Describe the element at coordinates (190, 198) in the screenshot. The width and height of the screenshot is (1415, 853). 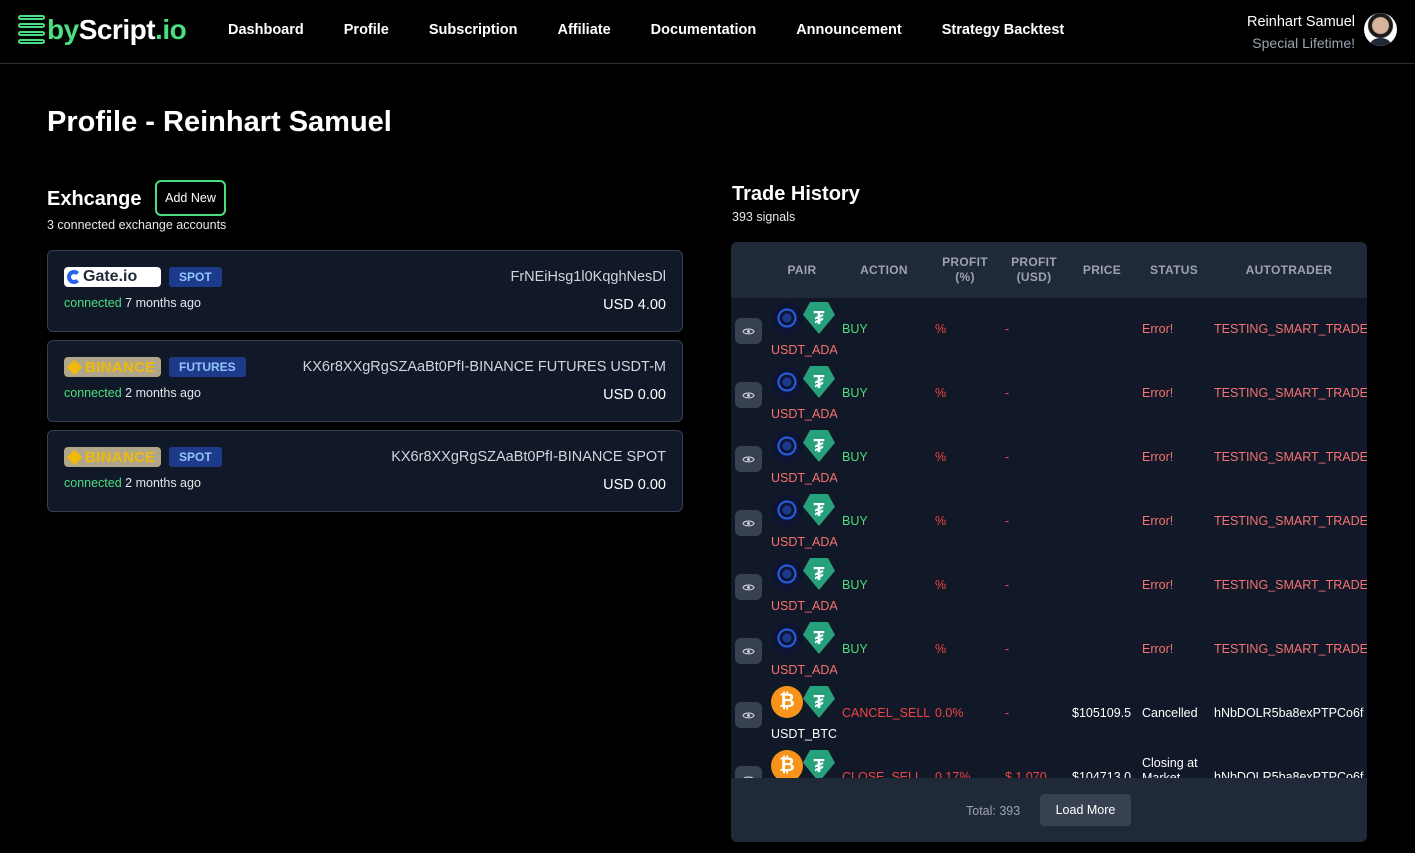
I see `add-exchange-button: Add New` at that location.